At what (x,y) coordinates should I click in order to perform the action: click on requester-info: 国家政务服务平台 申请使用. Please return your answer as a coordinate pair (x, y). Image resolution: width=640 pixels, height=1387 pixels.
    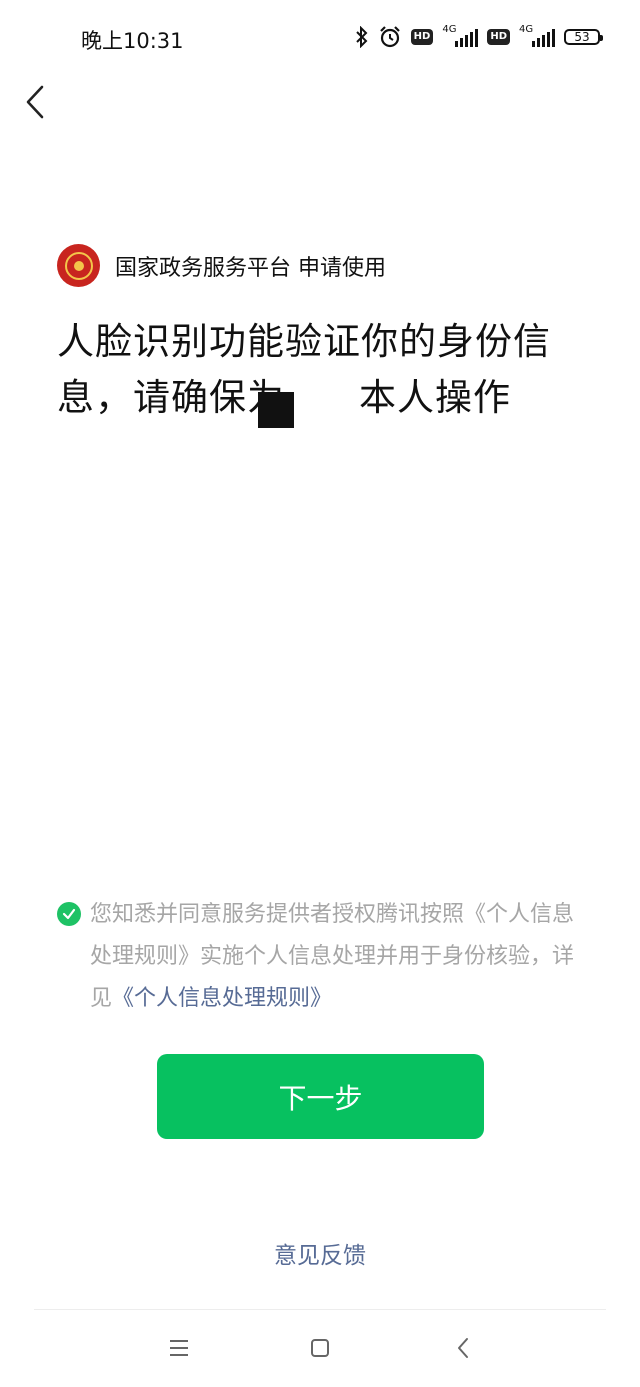
    Looking at the image, I should click on (221, 265).